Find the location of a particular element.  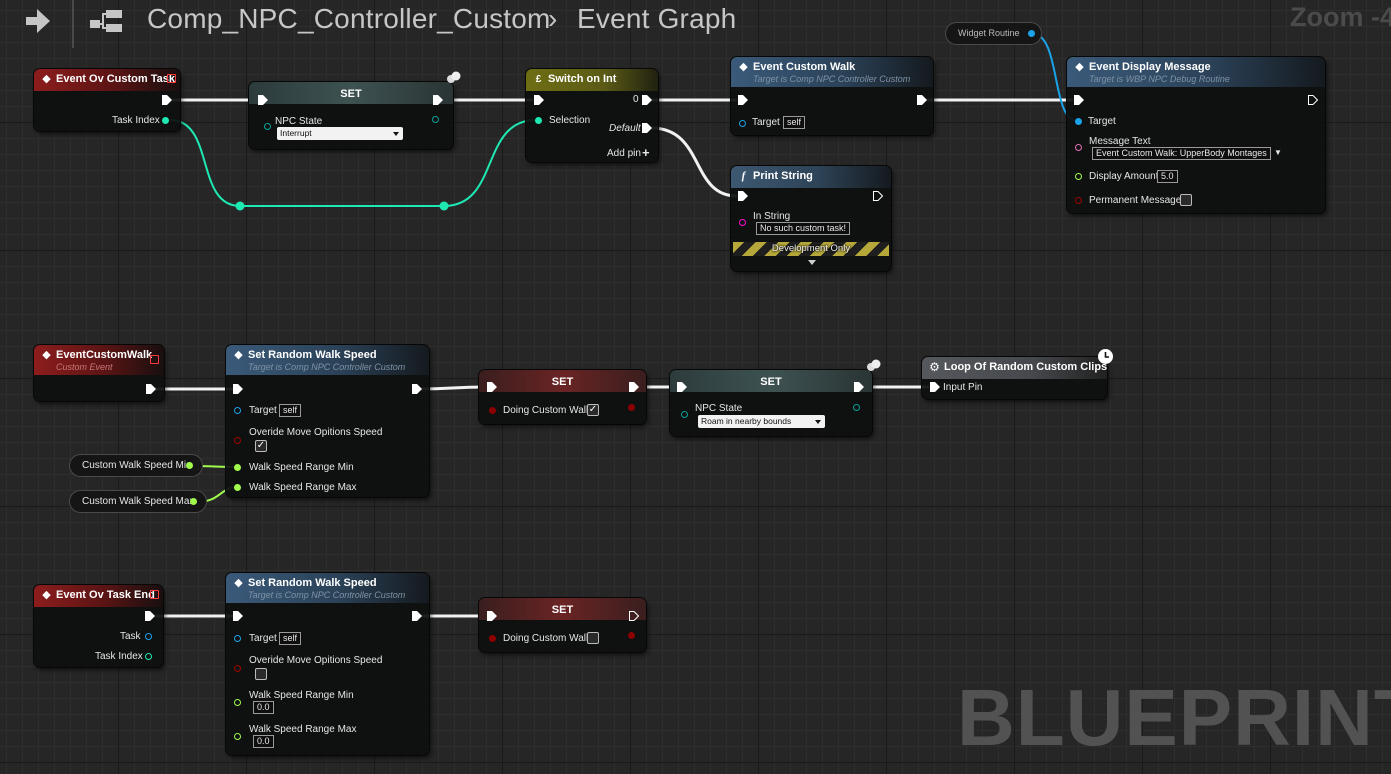

pin-label: Target is located at coordinates (766, 122).